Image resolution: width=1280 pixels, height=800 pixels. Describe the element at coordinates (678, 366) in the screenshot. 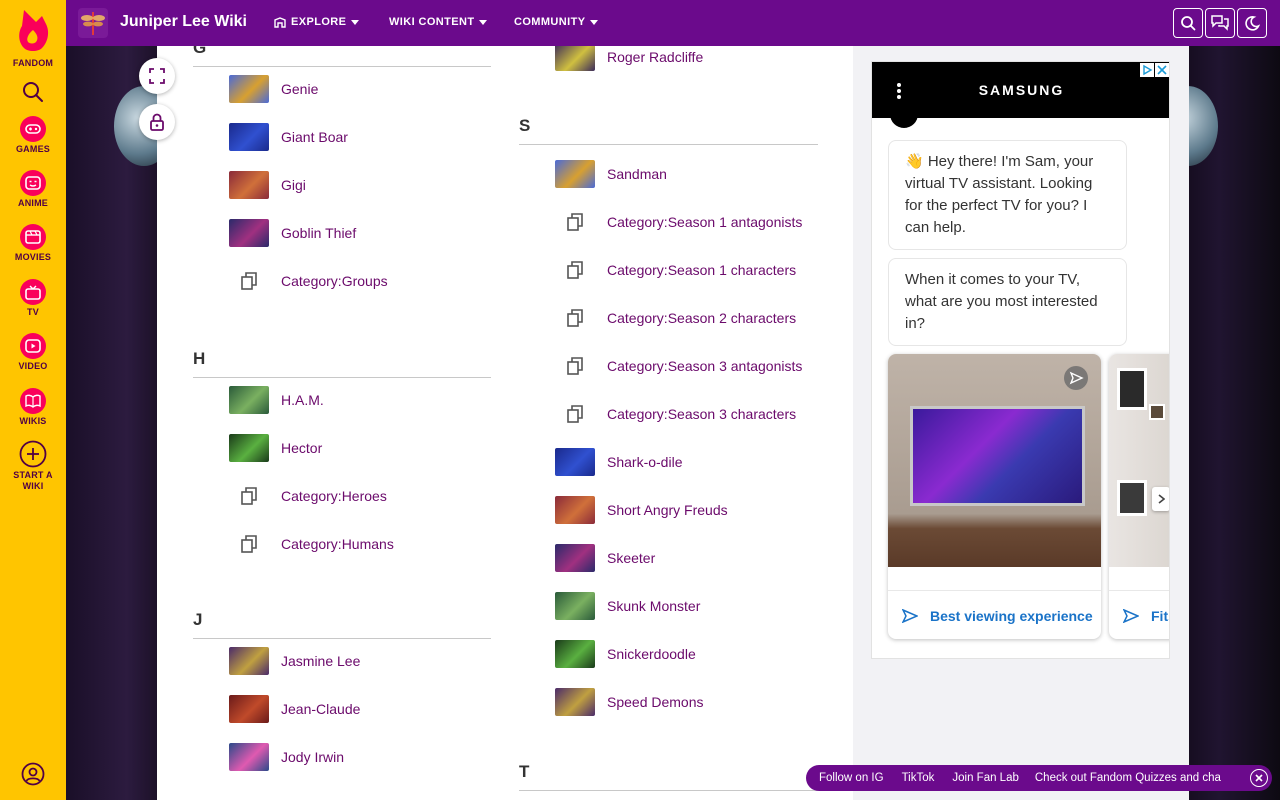

I see `subcategory-link: Category:Season 3 antagonists` at that location.